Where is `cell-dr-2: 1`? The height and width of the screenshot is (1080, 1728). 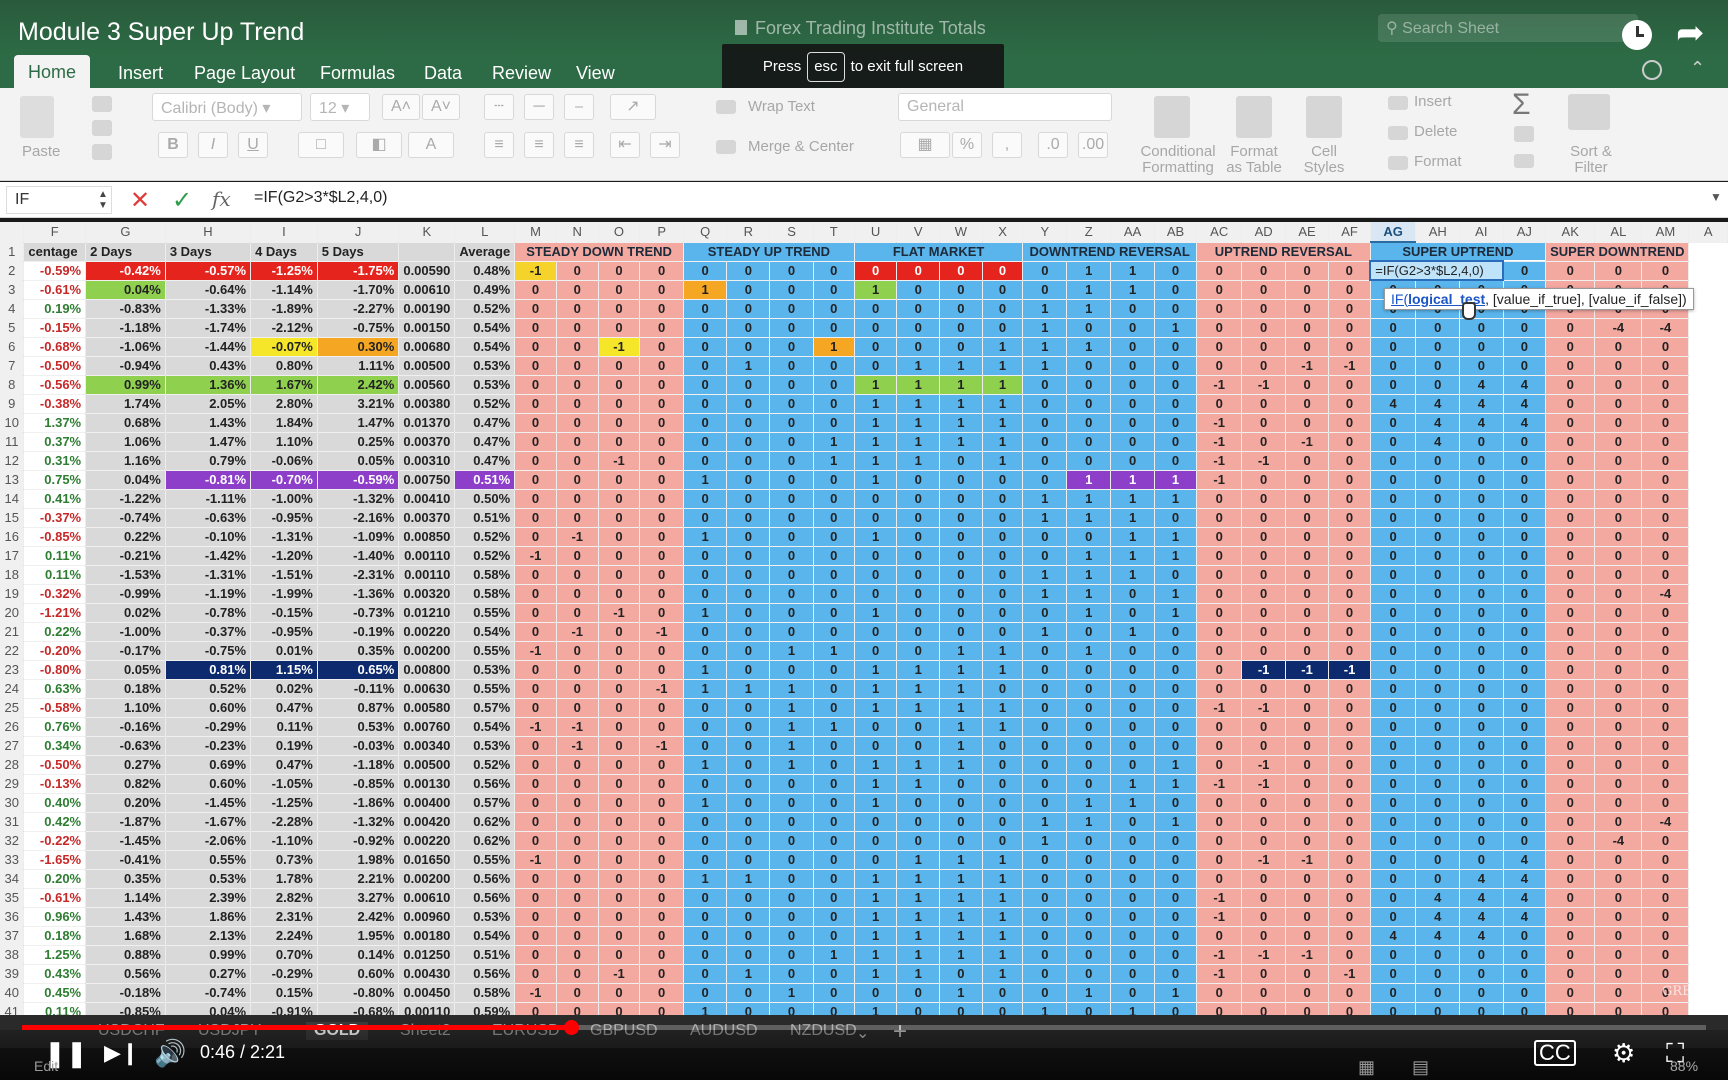
cell-dr-2: 1 is located at coordinates (1133, 271).